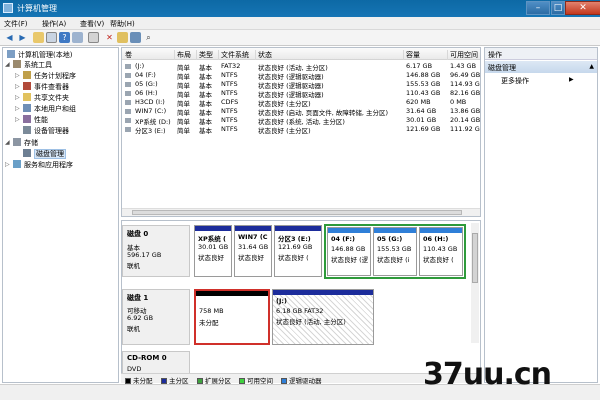  Describe the element at coordinates (27, 86) in the screenshot. I see `event-icon` at that location.